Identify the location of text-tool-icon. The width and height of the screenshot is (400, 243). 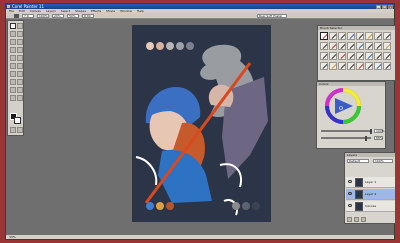
(13, 74).